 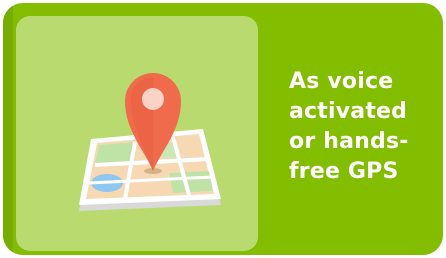 I want to click on headline-line: free GPS, so click(x=344, y=171).